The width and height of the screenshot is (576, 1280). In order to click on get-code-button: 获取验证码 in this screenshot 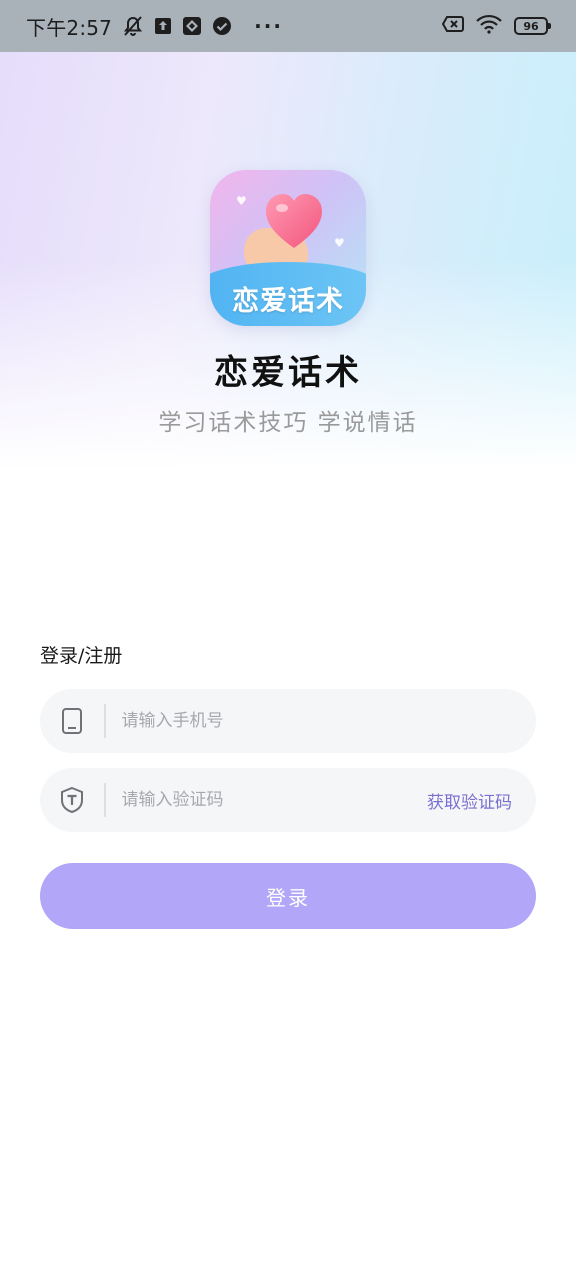, I will do `click(469, 800)`.